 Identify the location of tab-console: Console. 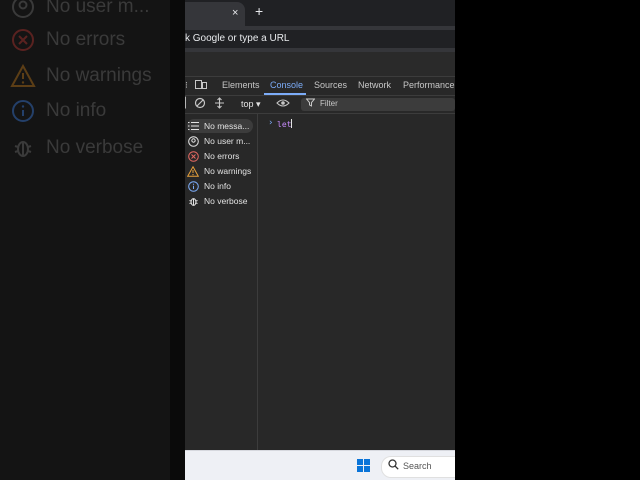
(286, 85).